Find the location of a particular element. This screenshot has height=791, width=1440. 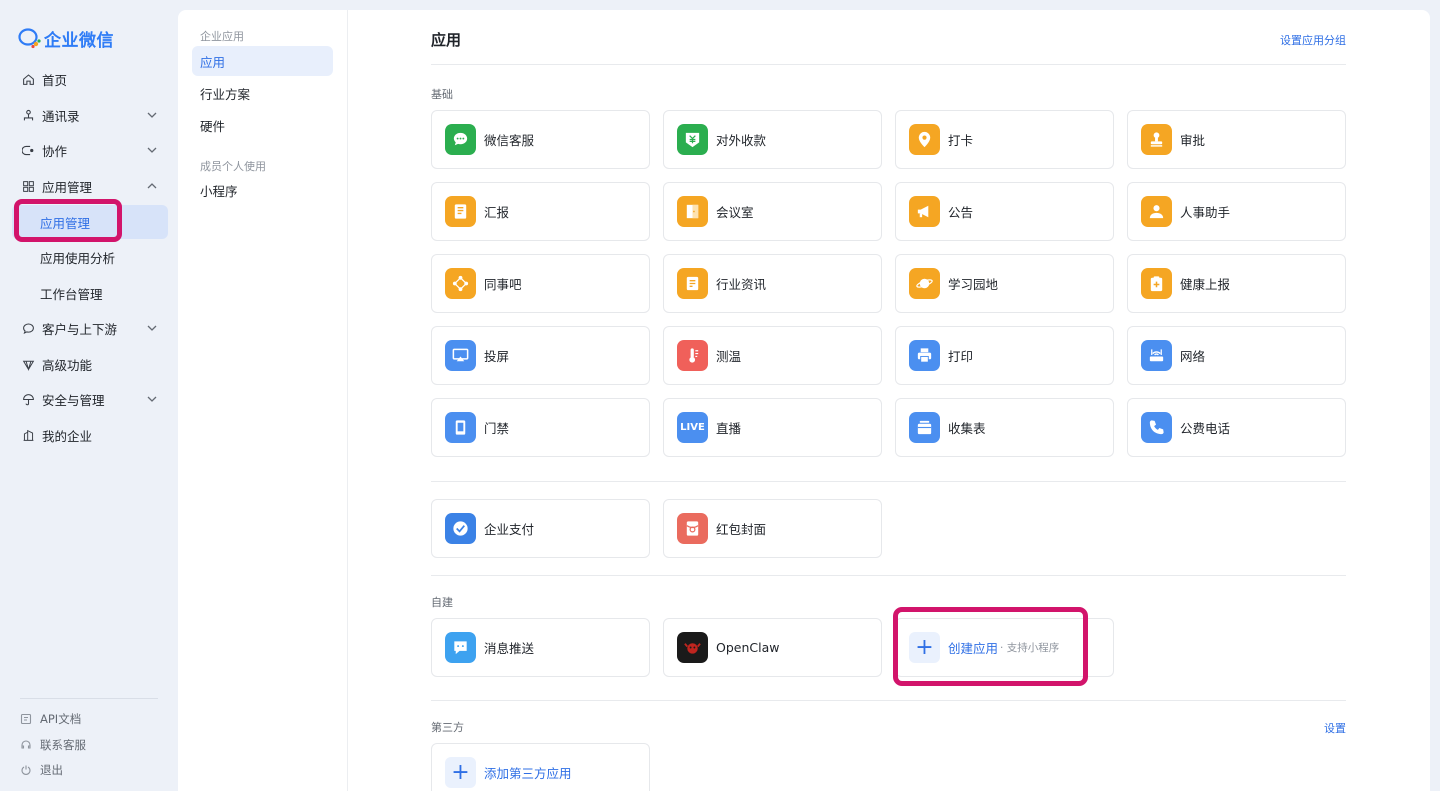

app-card: 测温 is located at coordinates (772, 355).